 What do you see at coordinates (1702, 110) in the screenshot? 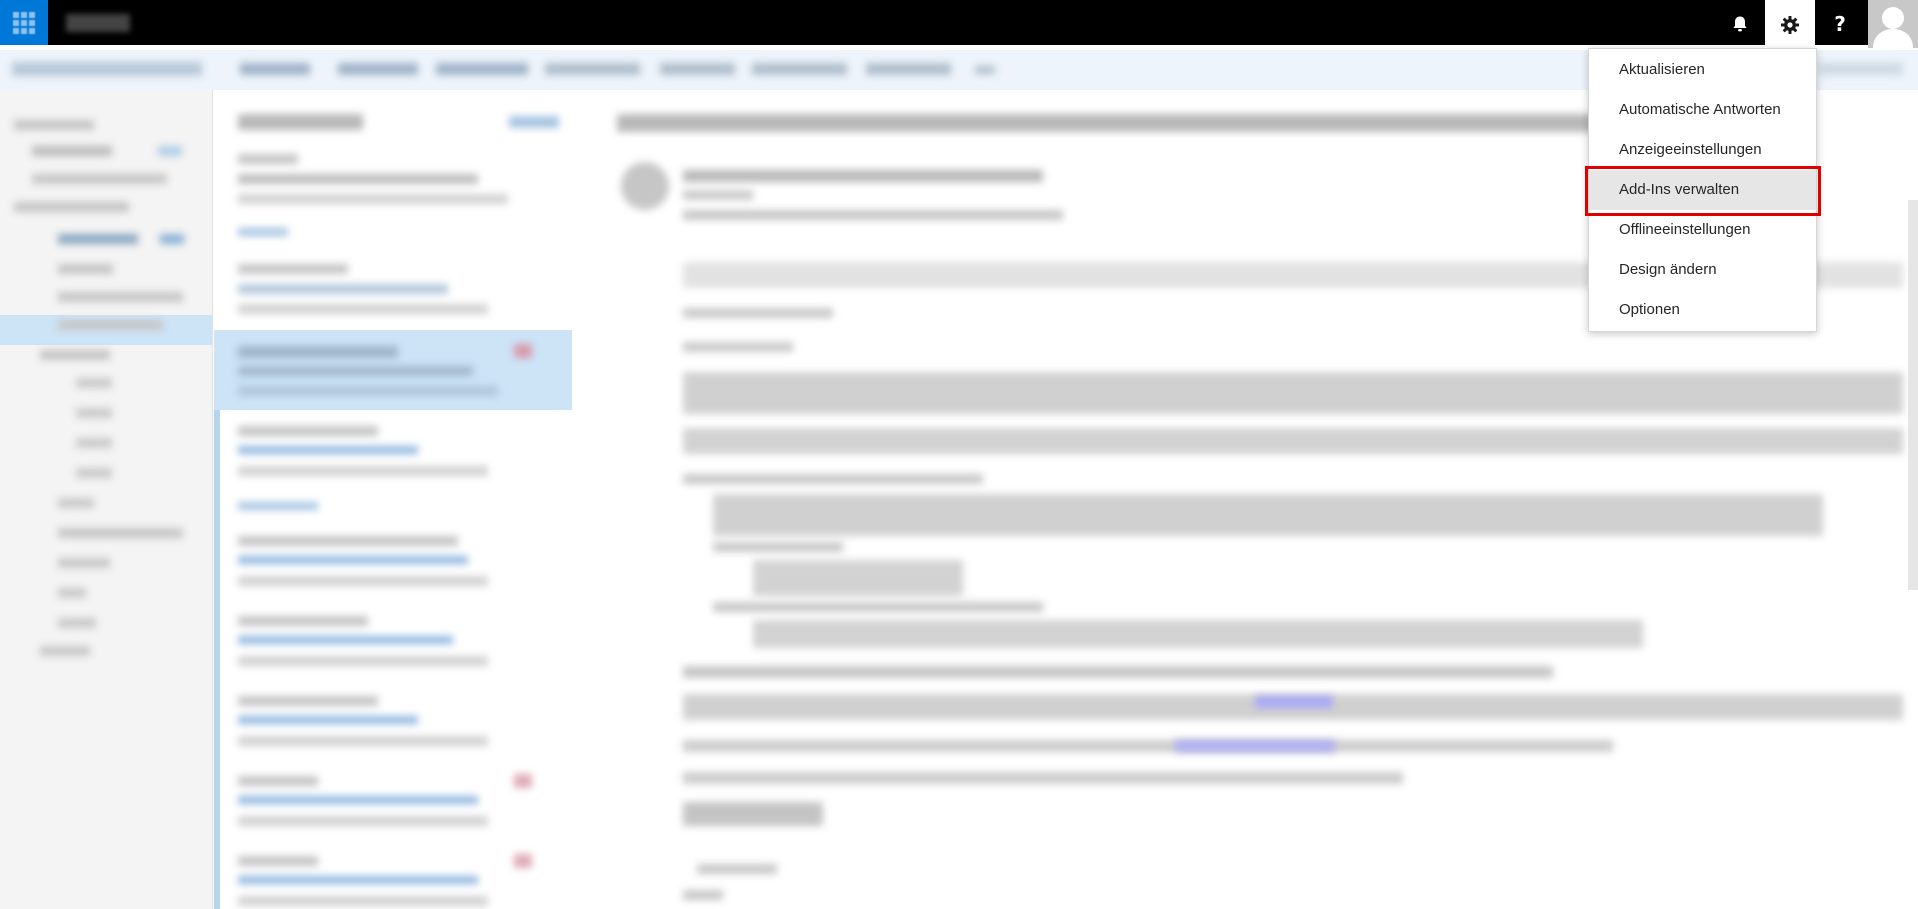
I see `menu-item-automatische-antworten: Automatische Antworten` at bounding box center [1702, 110].